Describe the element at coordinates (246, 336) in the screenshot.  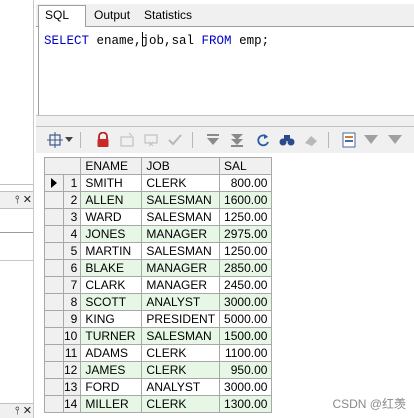
I see `cell-sal: 1500.00` at that location.